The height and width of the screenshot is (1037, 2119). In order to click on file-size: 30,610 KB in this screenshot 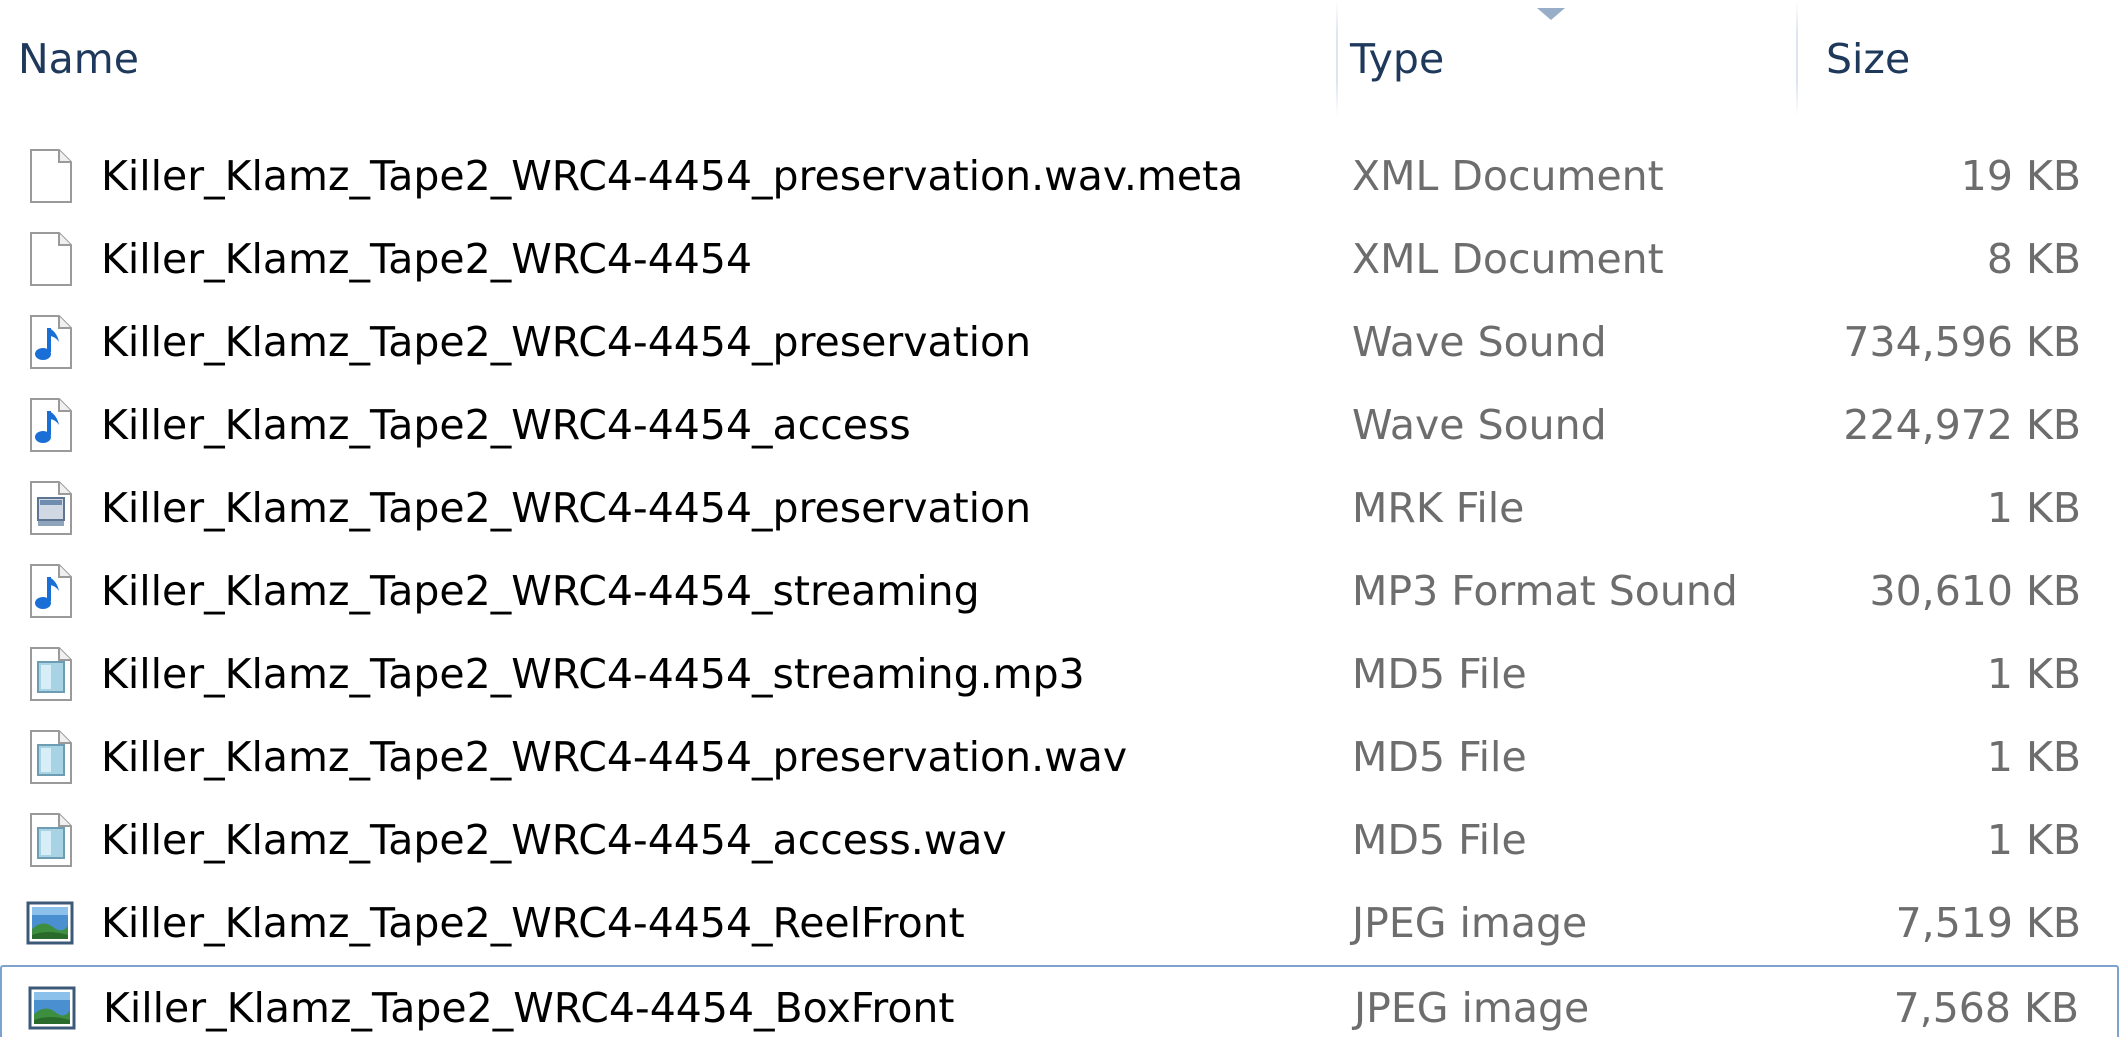, I will do `click(1975, 591)`.